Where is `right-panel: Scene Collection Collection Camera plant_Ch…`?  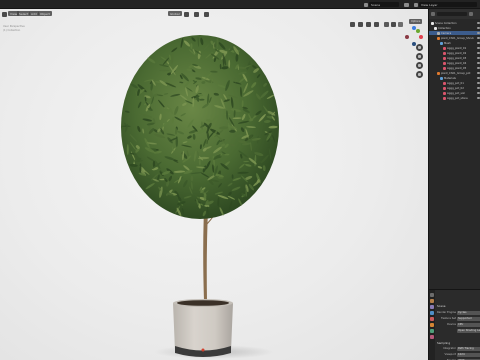
right-panel: Scene Collection Collection Camera plant_Ch… is located at coordinates (454, 184).